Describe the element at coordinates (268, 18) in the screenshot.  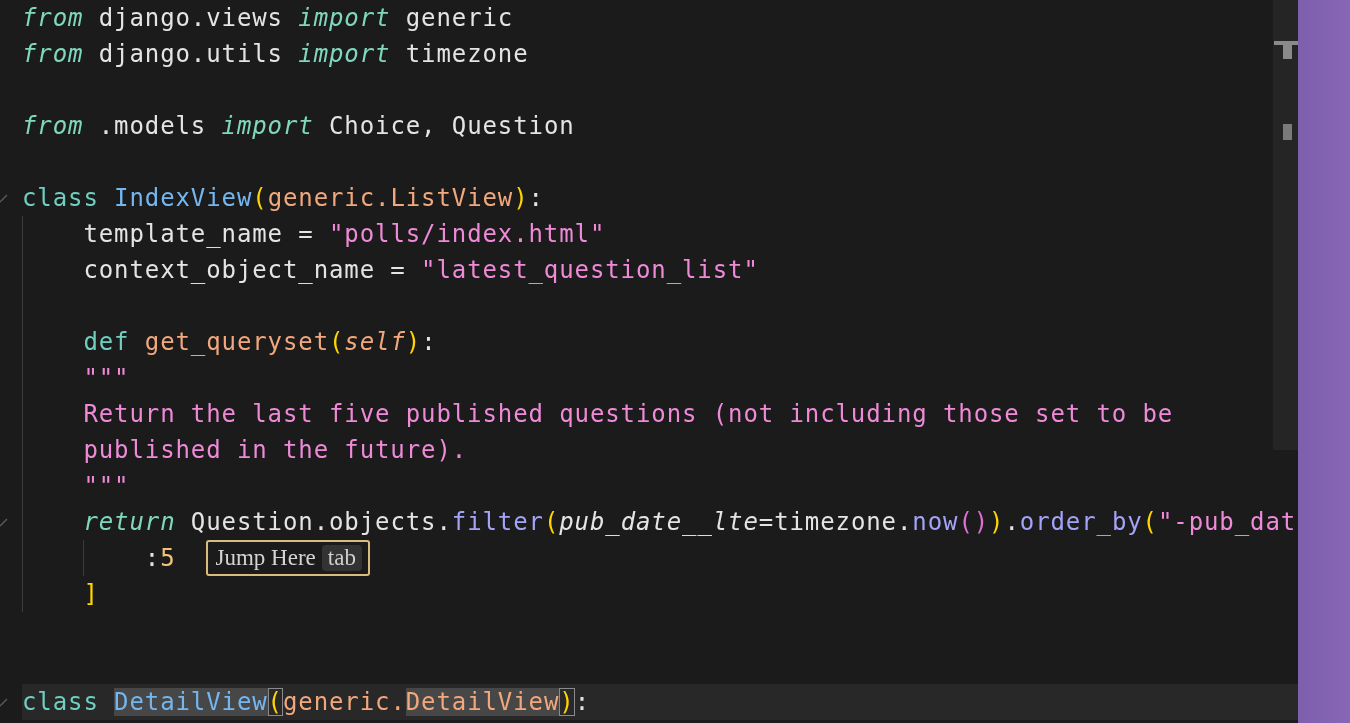
I see `code-line: from django.views import generic` at that location.